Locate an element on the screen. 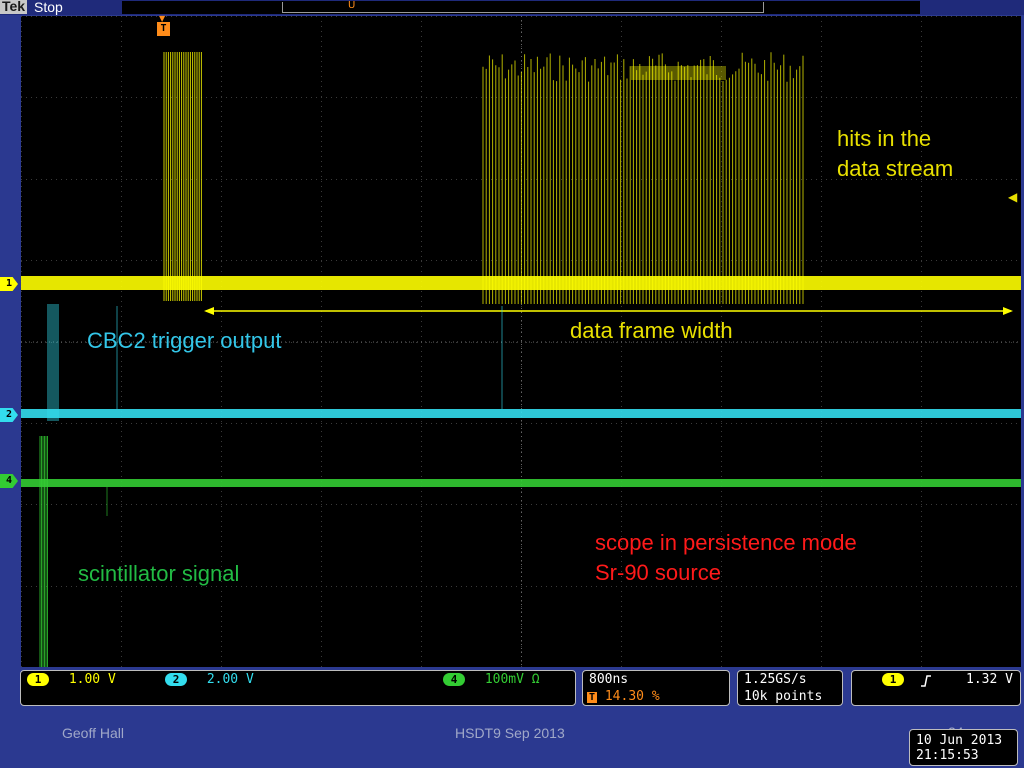 The width and height of the screenshot is (1024, 768). ch1-scale: 1.00 V is located at coordinates (92, 679).